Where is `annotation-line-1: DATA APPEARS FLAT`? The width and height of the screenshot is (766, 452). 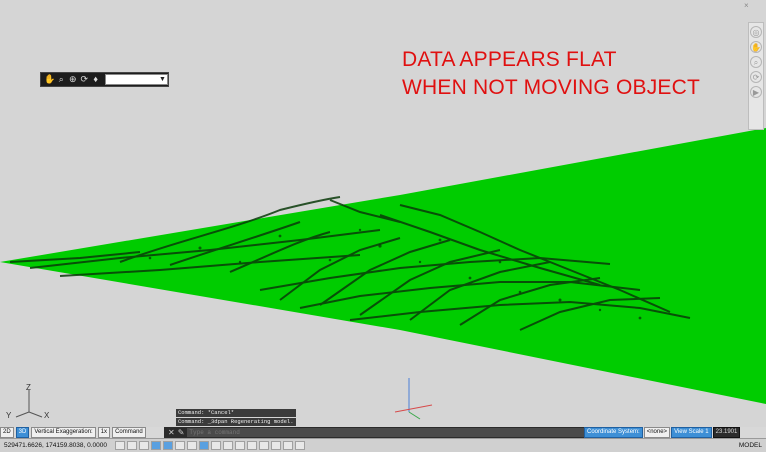 annotation-line-1: DATA APPEARS FLAT is located at coordinates (509, 59).